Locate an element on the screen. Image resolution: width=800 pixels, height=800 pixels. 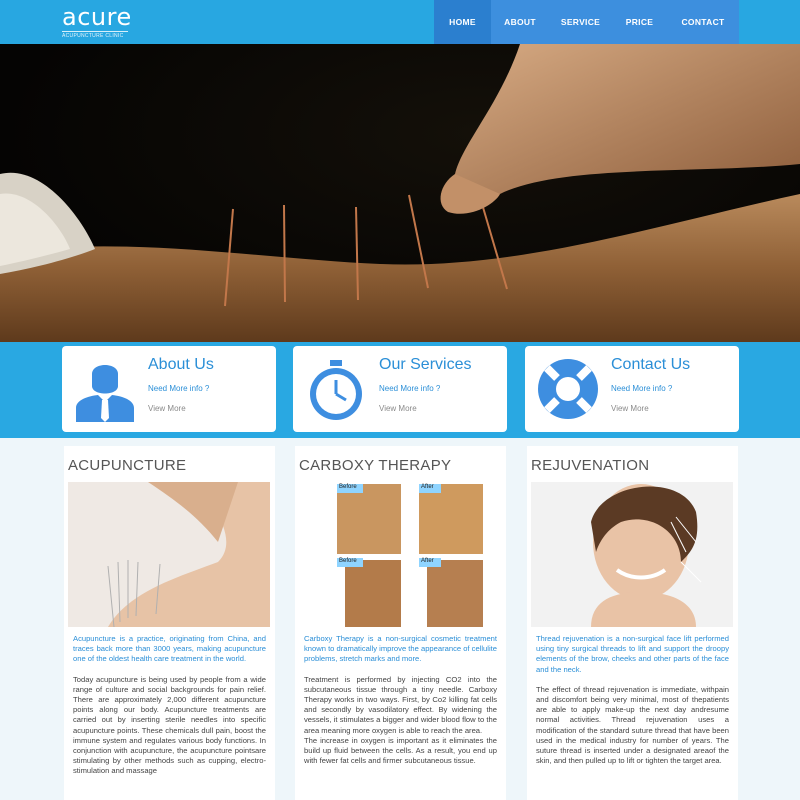
site-logo: acure ACUPUNCTURE CLINIC is located at coordinates (97, 21).